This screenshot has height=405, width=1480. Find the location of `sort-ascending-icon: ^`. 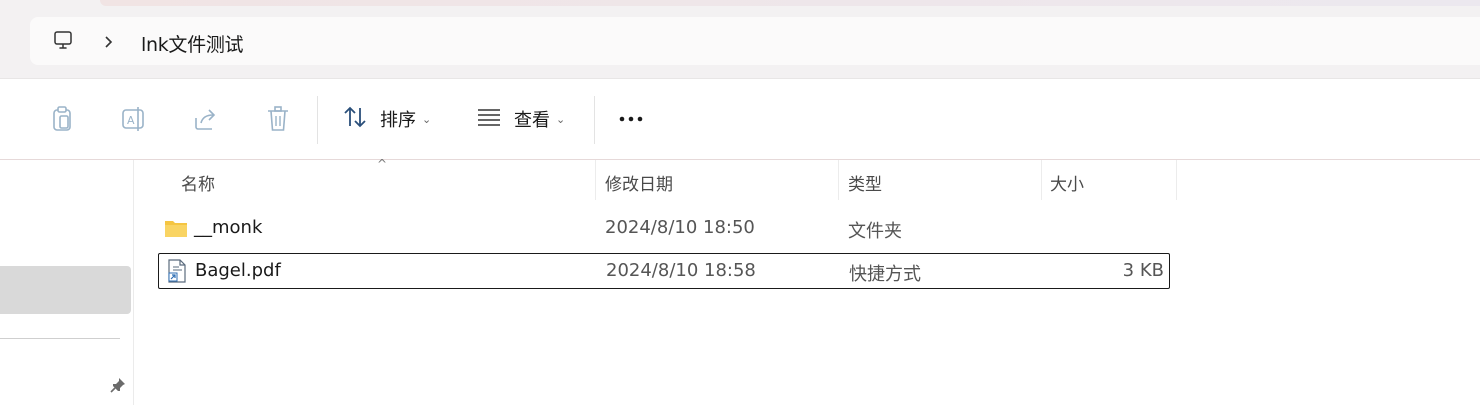

sort-ascending-icon: ^ is located at coordinates (382, 164).